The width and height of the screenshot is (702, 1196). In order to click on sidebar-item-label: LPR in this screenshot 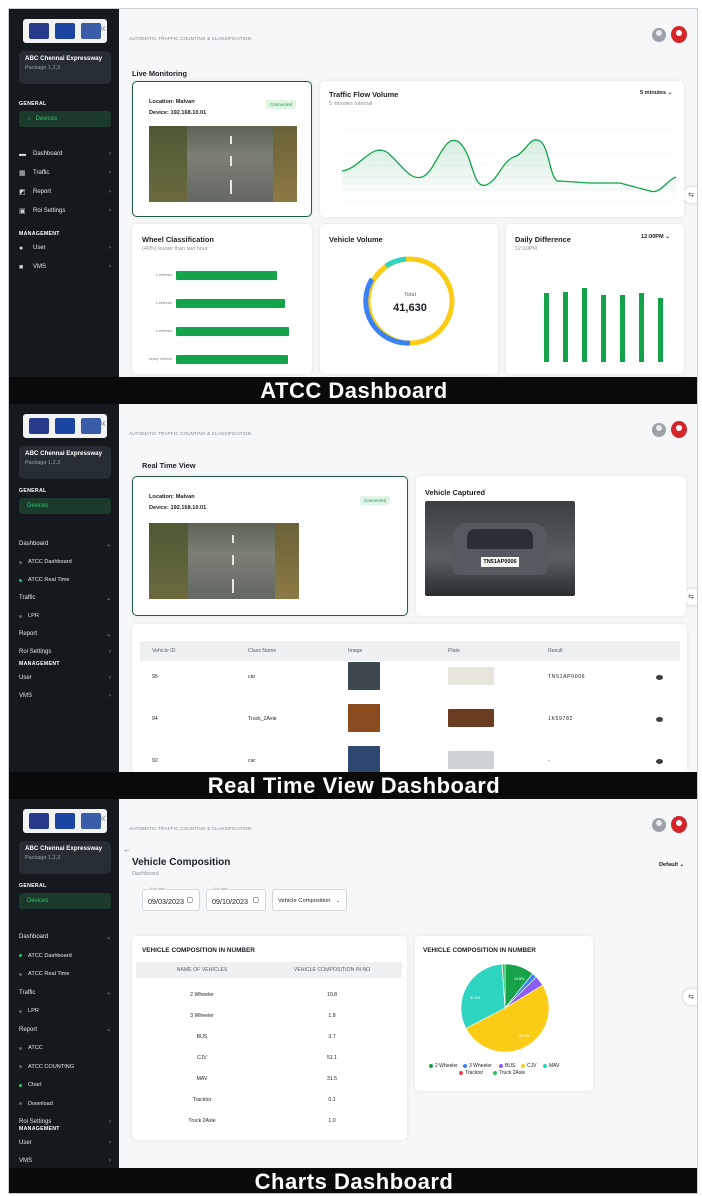, I will do `click(33, 1011)`.